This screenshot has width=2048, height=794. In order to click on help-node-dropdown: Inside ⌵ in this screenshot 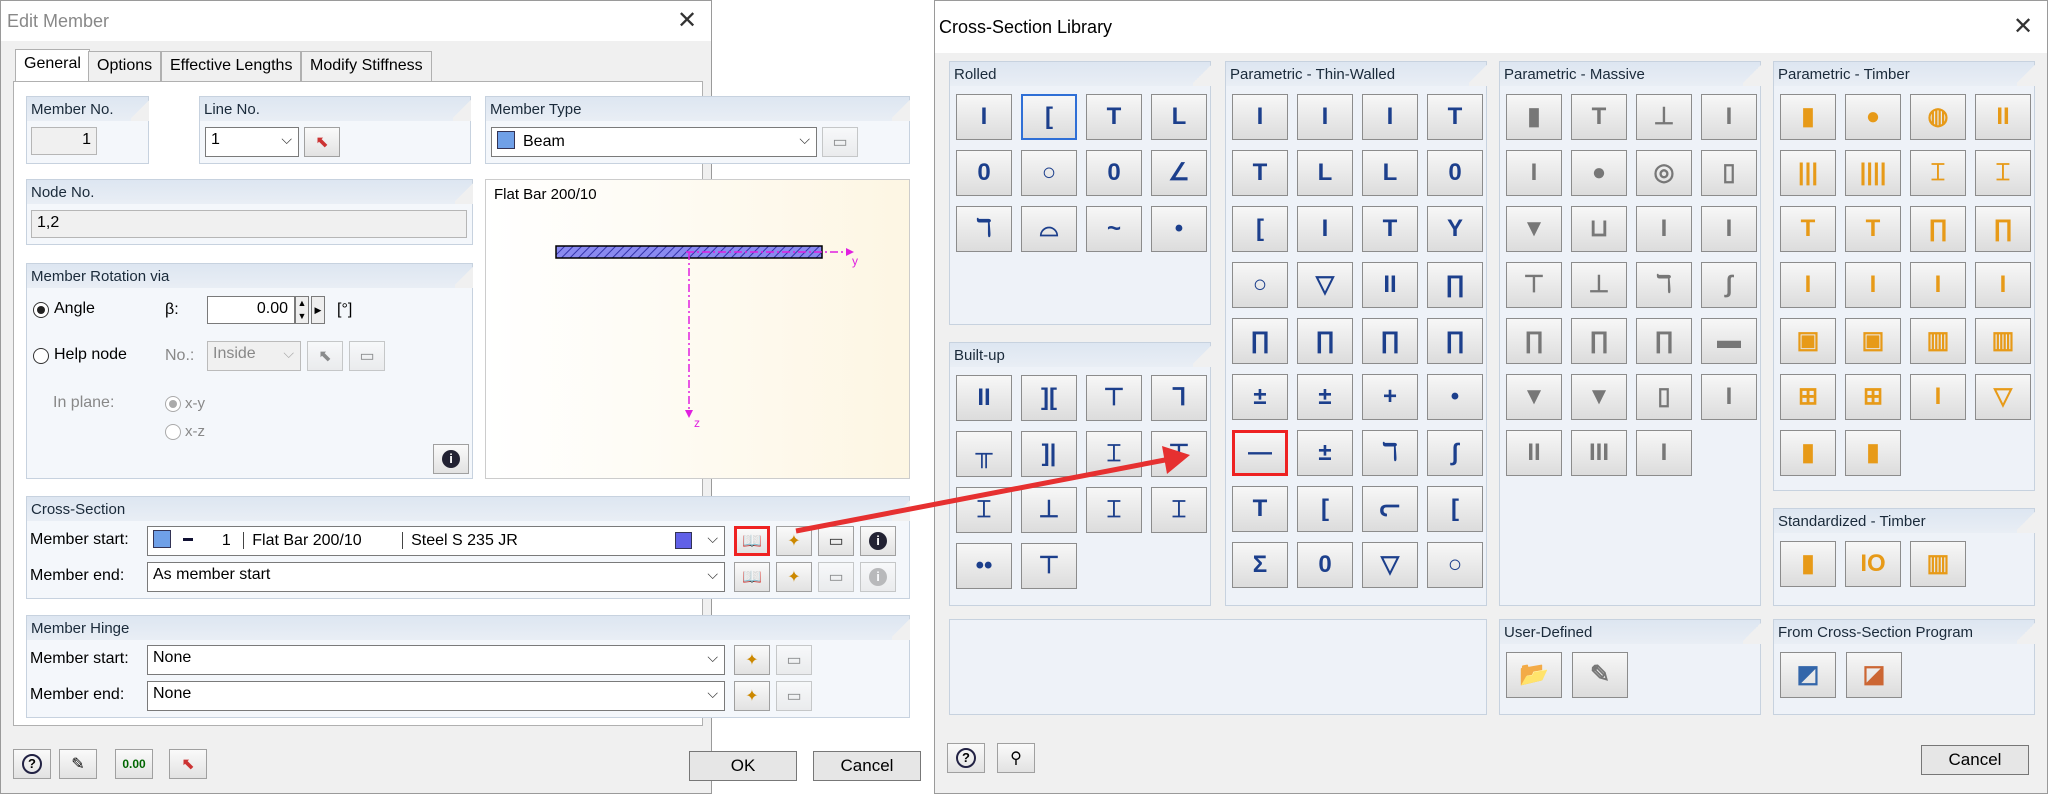, I will do `click(254, 356)`.